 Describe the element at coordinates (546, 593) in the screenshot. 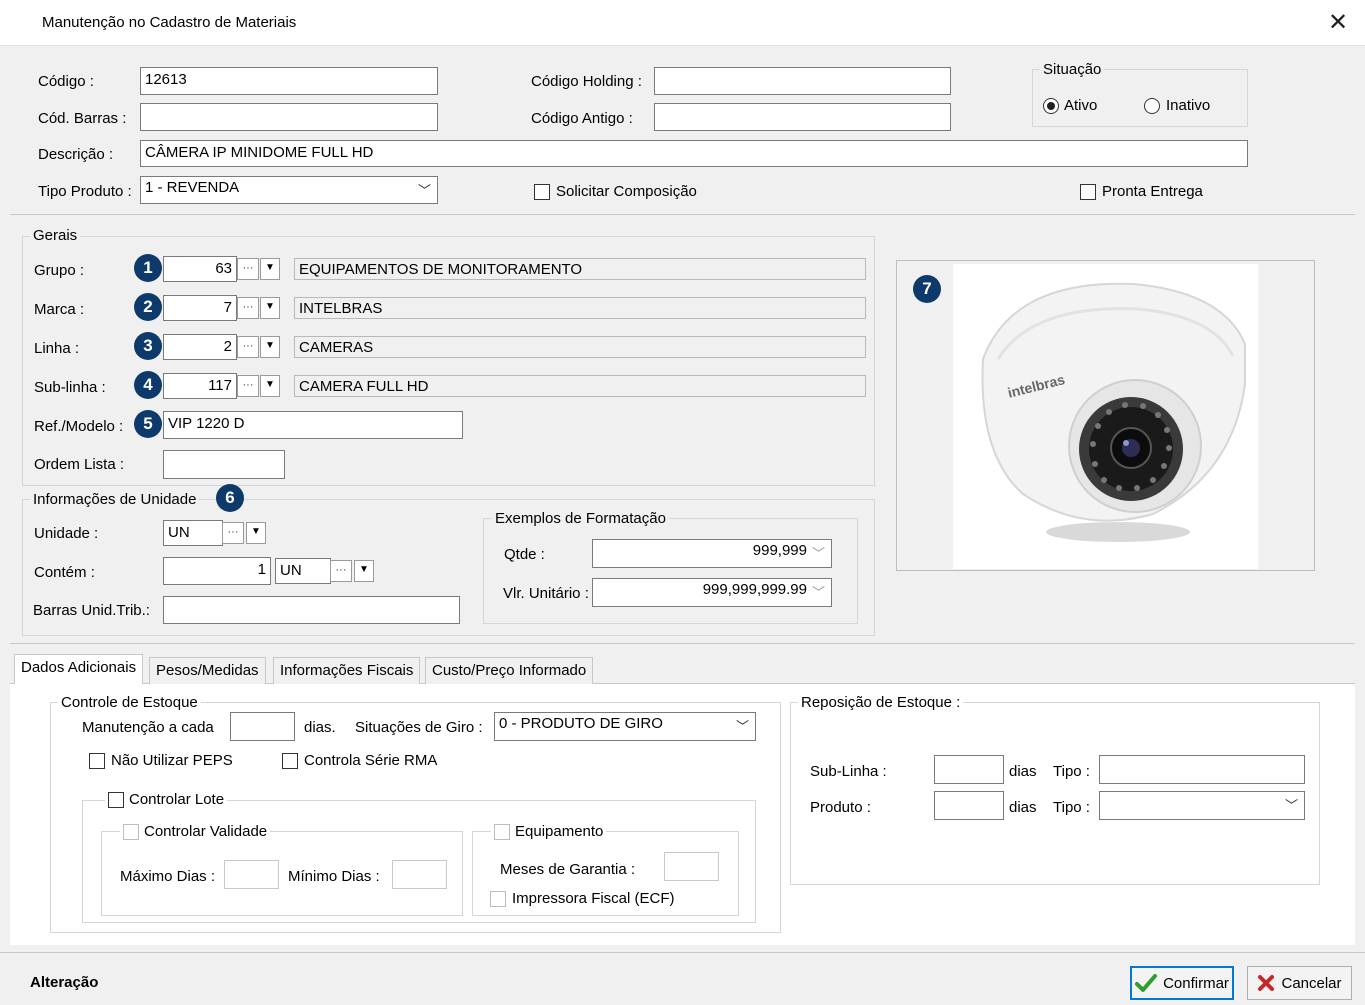

I see `vlr-unitario-label: Vlr. Unitário :` at that location.